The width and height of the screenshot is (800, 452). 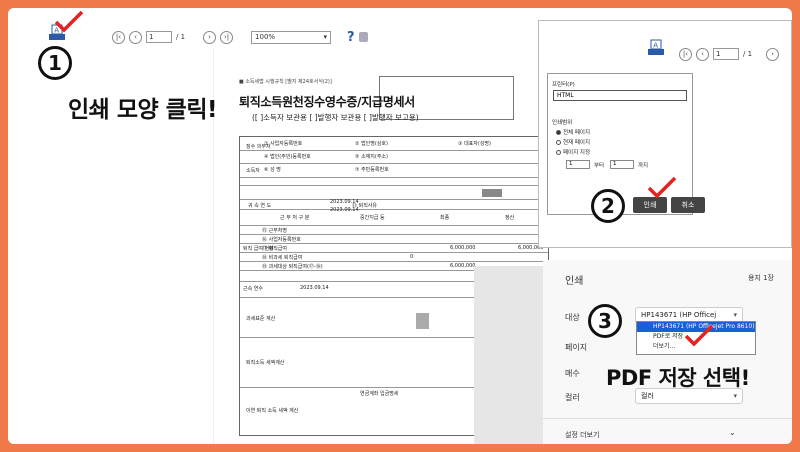 What do you see at coordinates (622, 164) in the screenshot?
I see `range-to-input: 1` at bounding box center [622, 164].